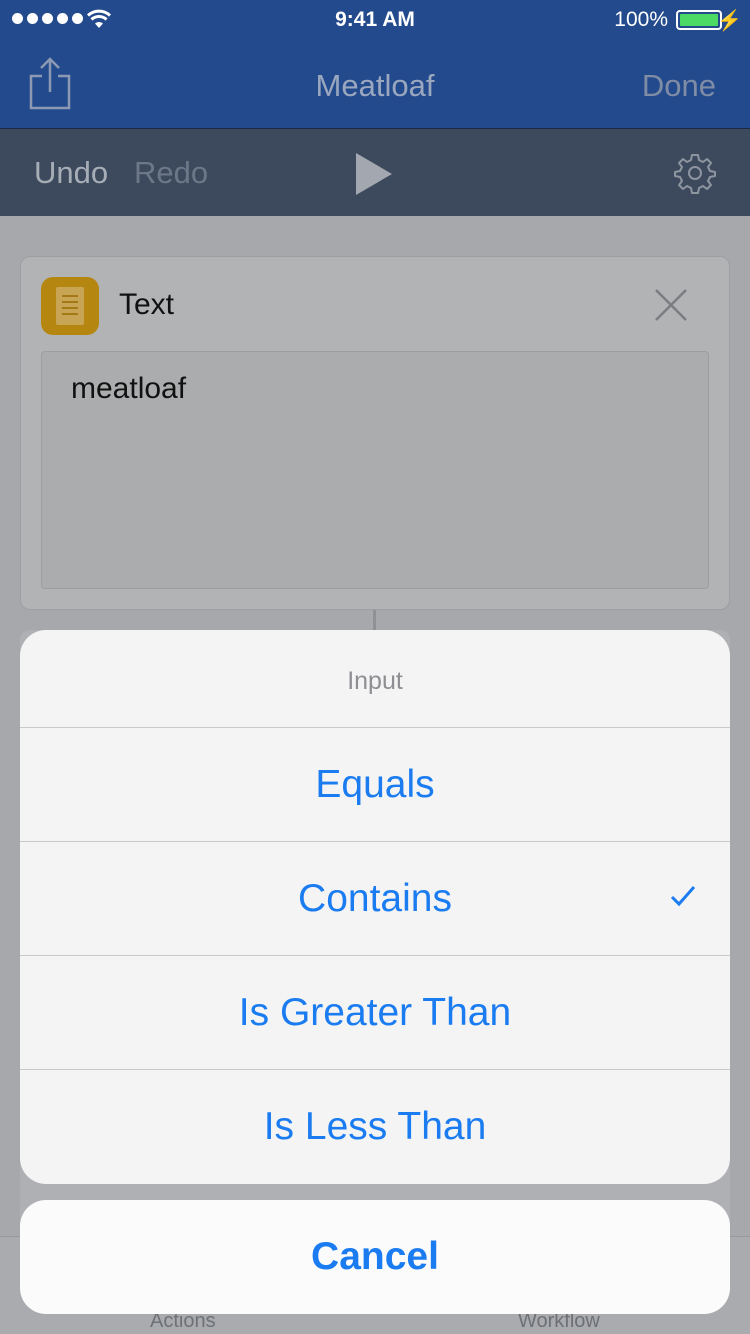 Image resolution: width=750 pixels, height=1334 pixels. I want to click on undo-button: Undo, so click(71, 173).